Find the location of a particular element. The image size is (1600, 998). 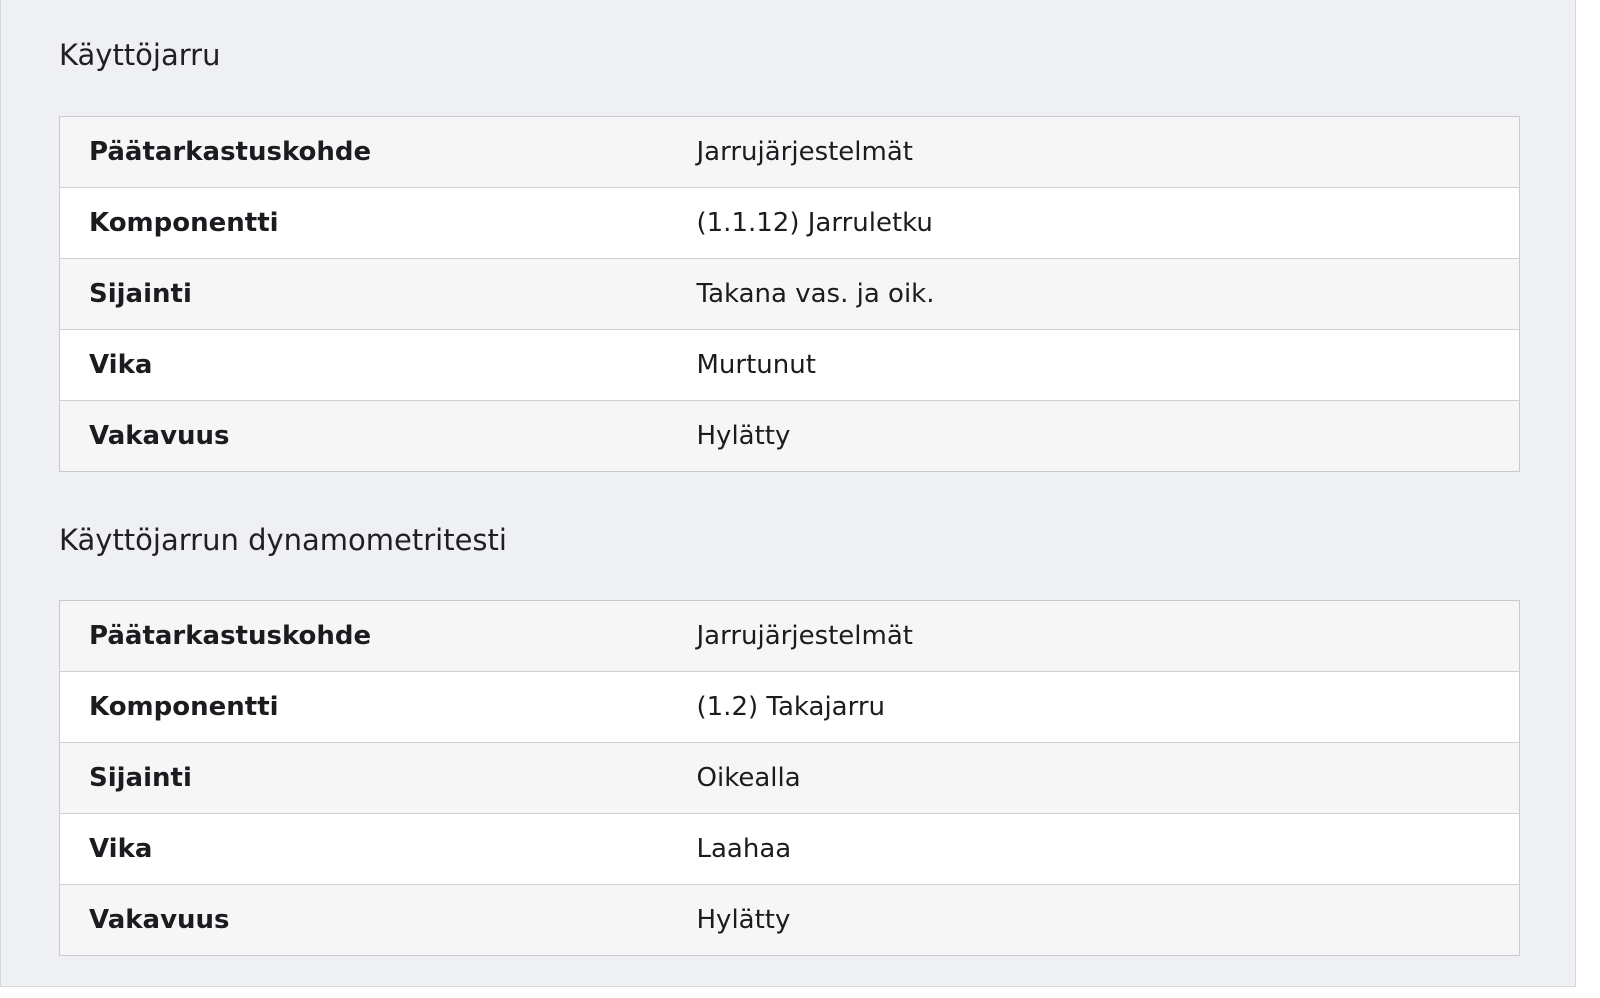

table-row: Komponentti (1.1.12) Jarruletku is located at coordinates (789, 223).